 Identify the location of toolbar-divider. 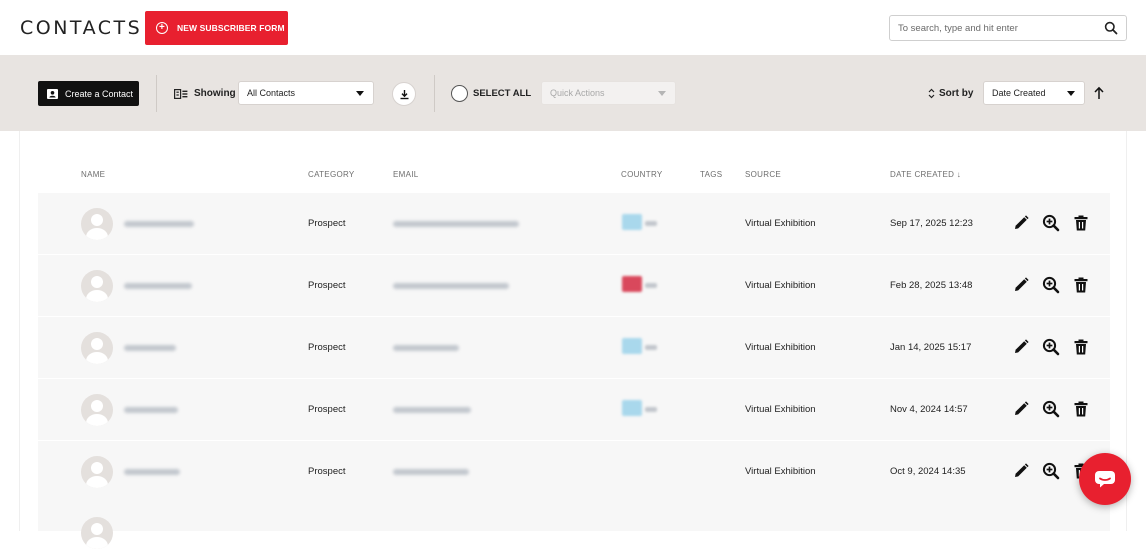
(156, 93).